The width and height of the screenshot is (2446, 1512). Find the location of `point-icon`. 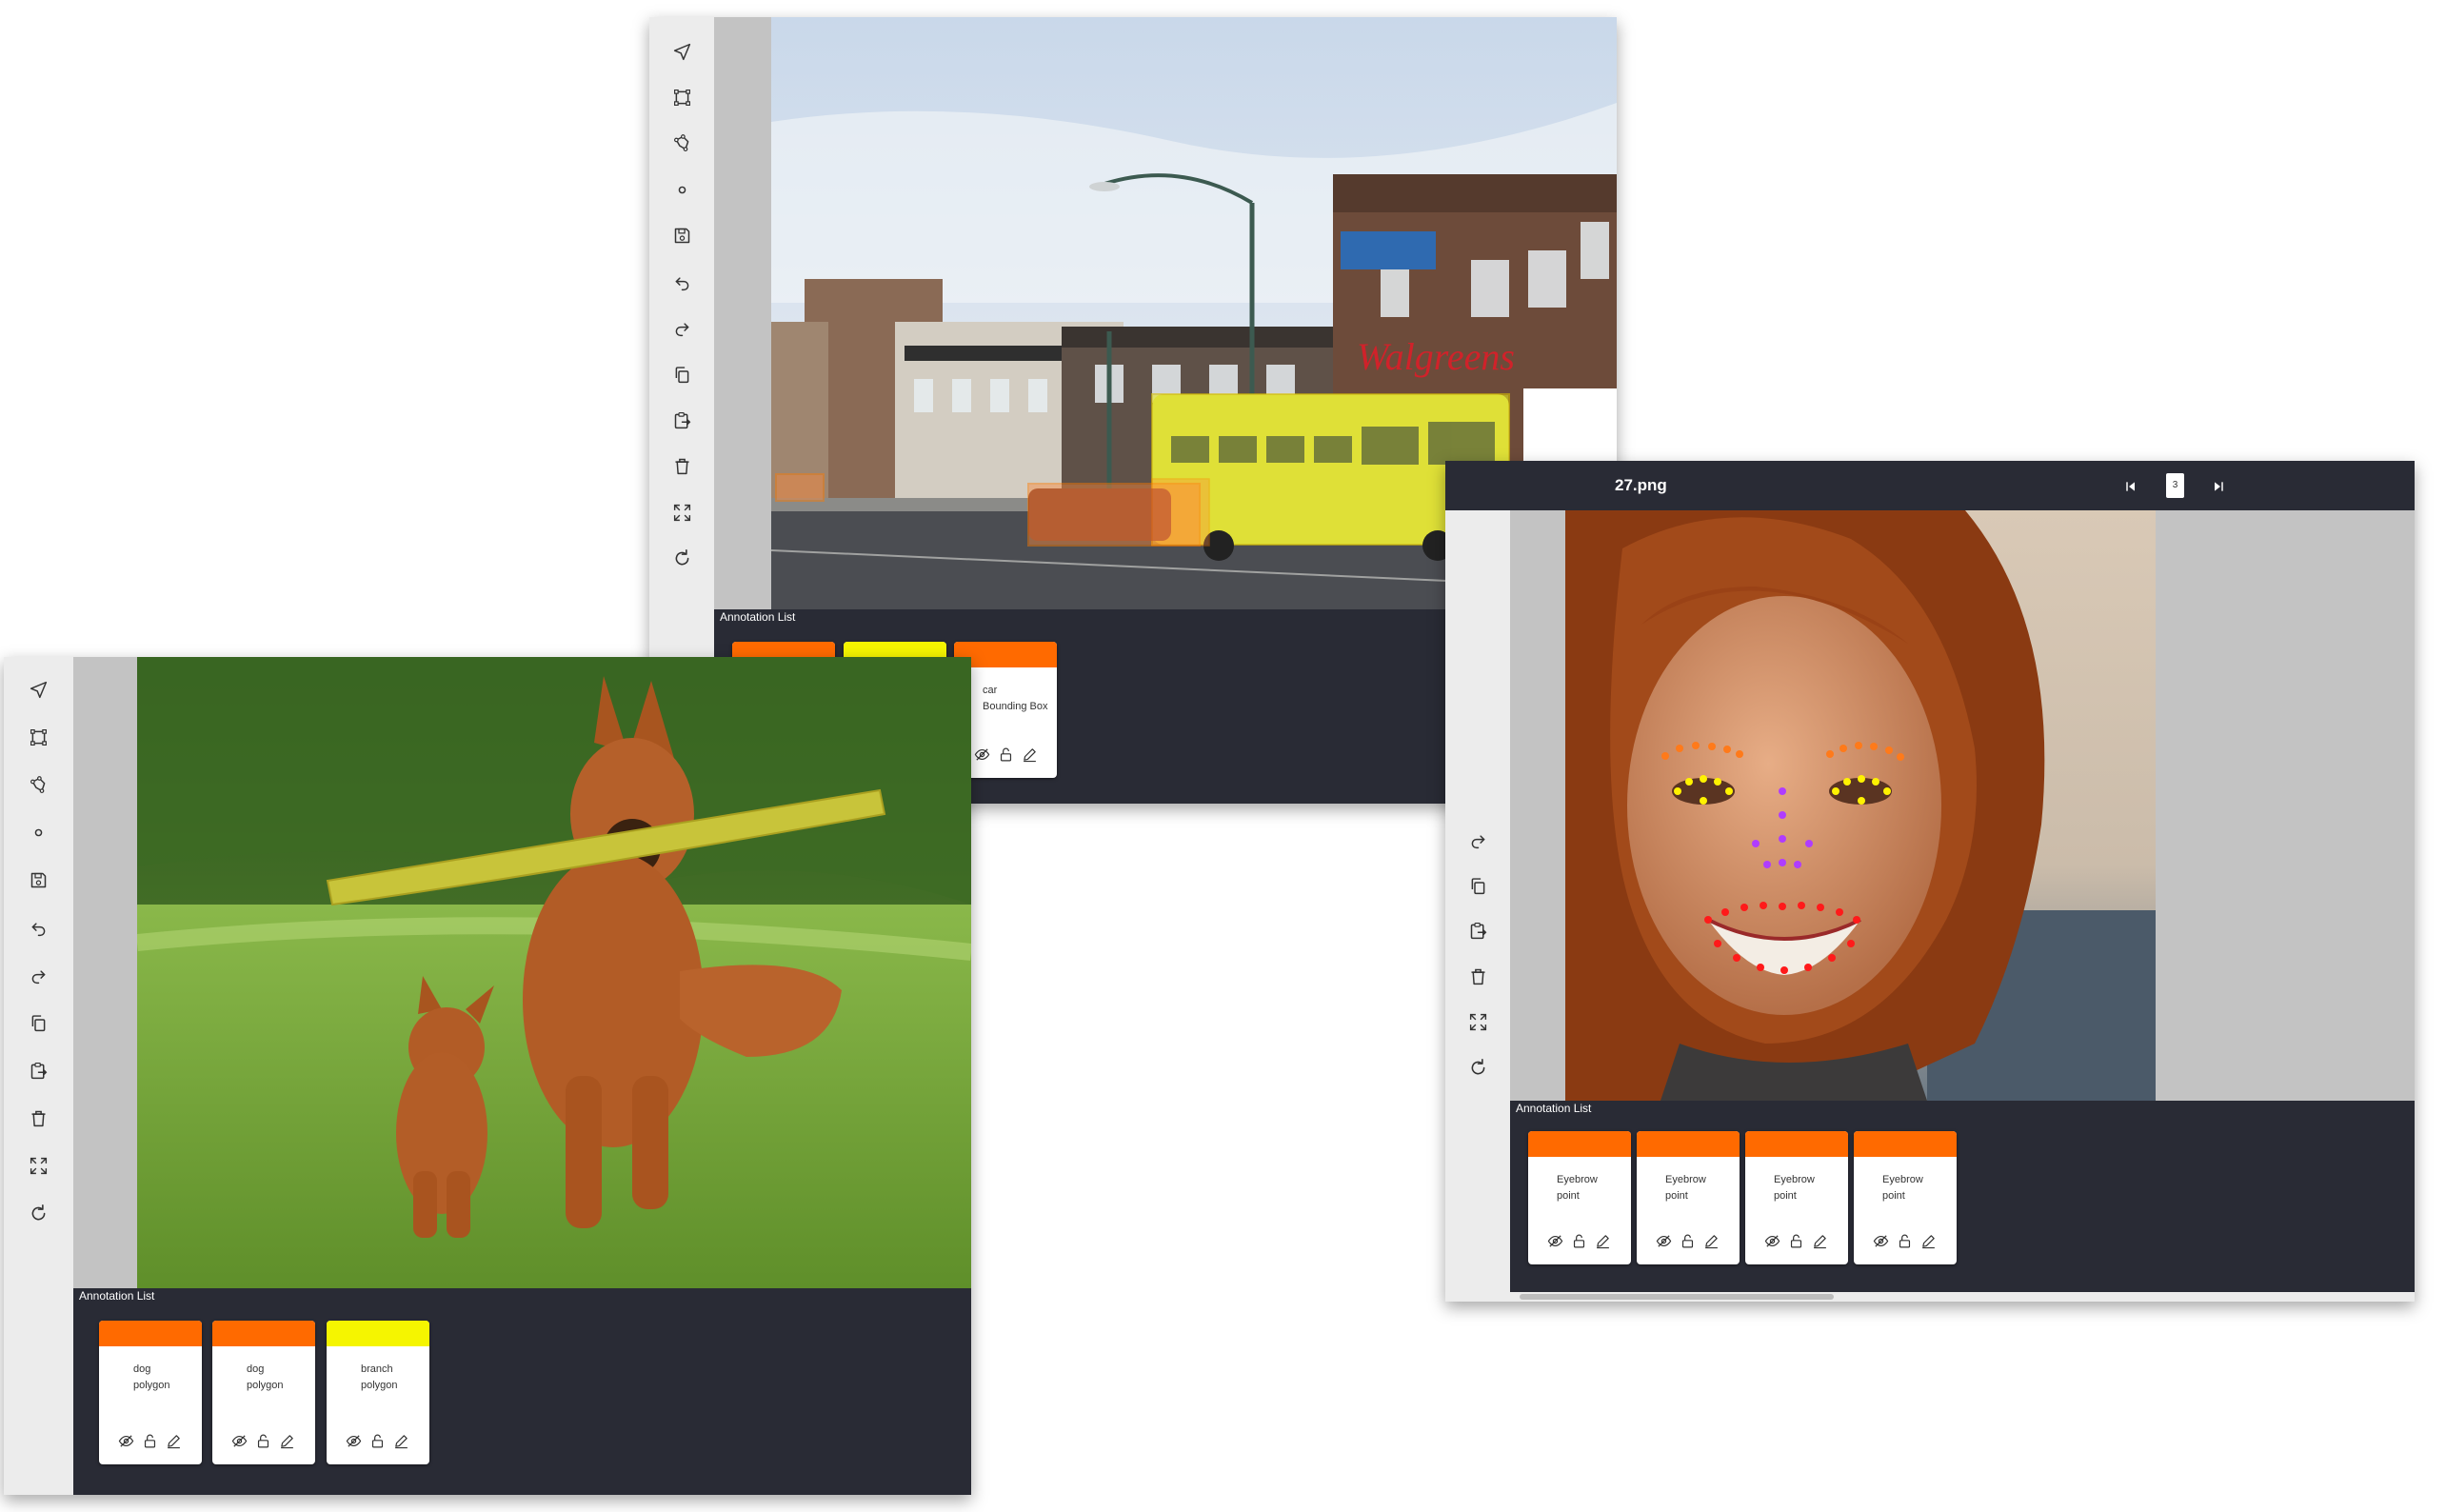

point-icon is located at coordinates (682, 190).